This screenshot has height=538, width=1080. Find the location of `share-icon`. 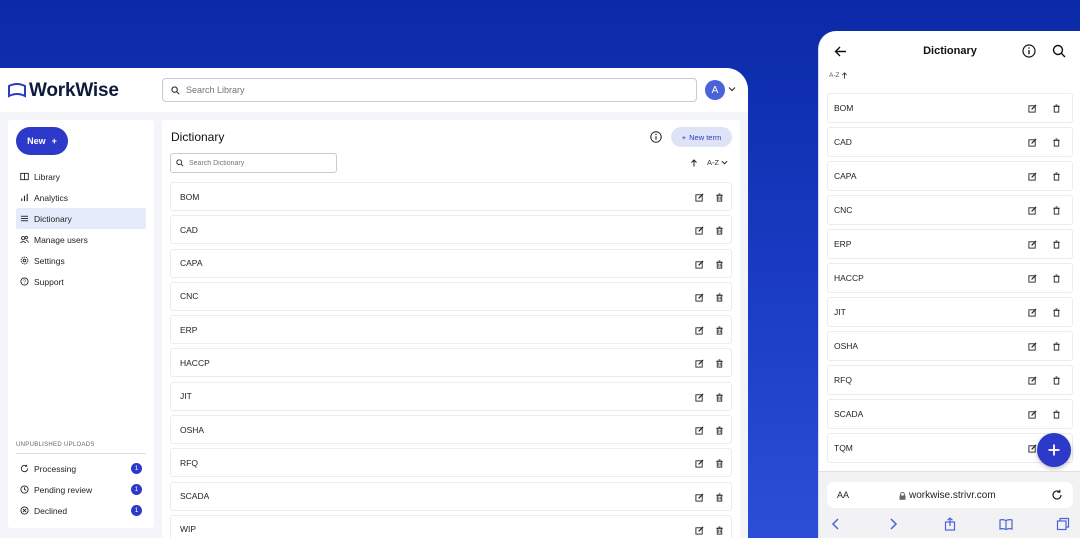

share-icon is located at coordinates (950, 524).